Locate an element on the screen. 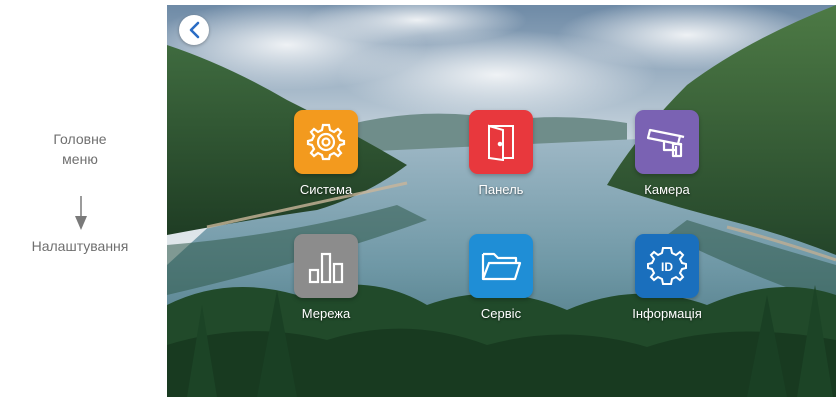  tile-network-label: Мережа is located at coordinates (326, 313).